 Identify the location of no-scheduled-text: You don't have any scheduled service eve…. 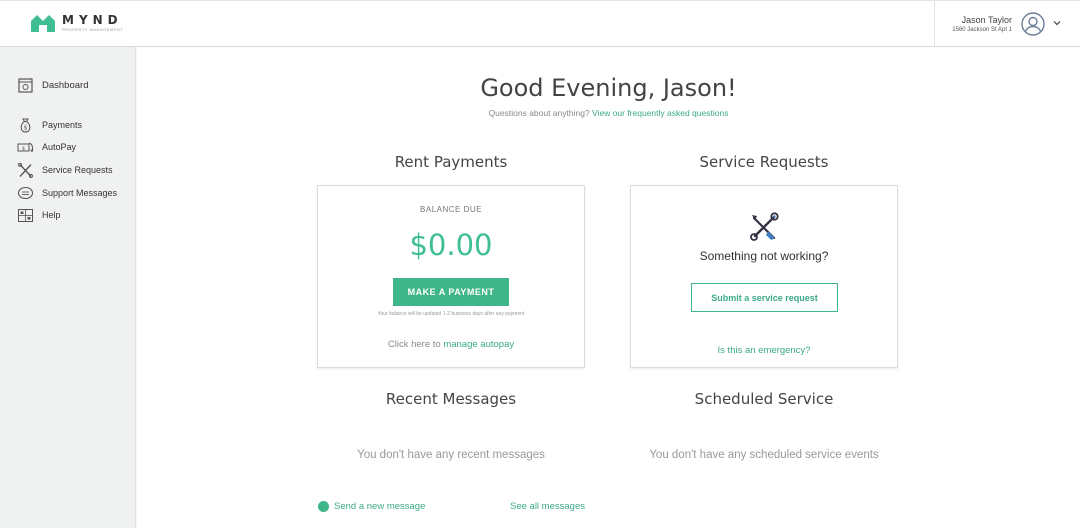
(764, 455).